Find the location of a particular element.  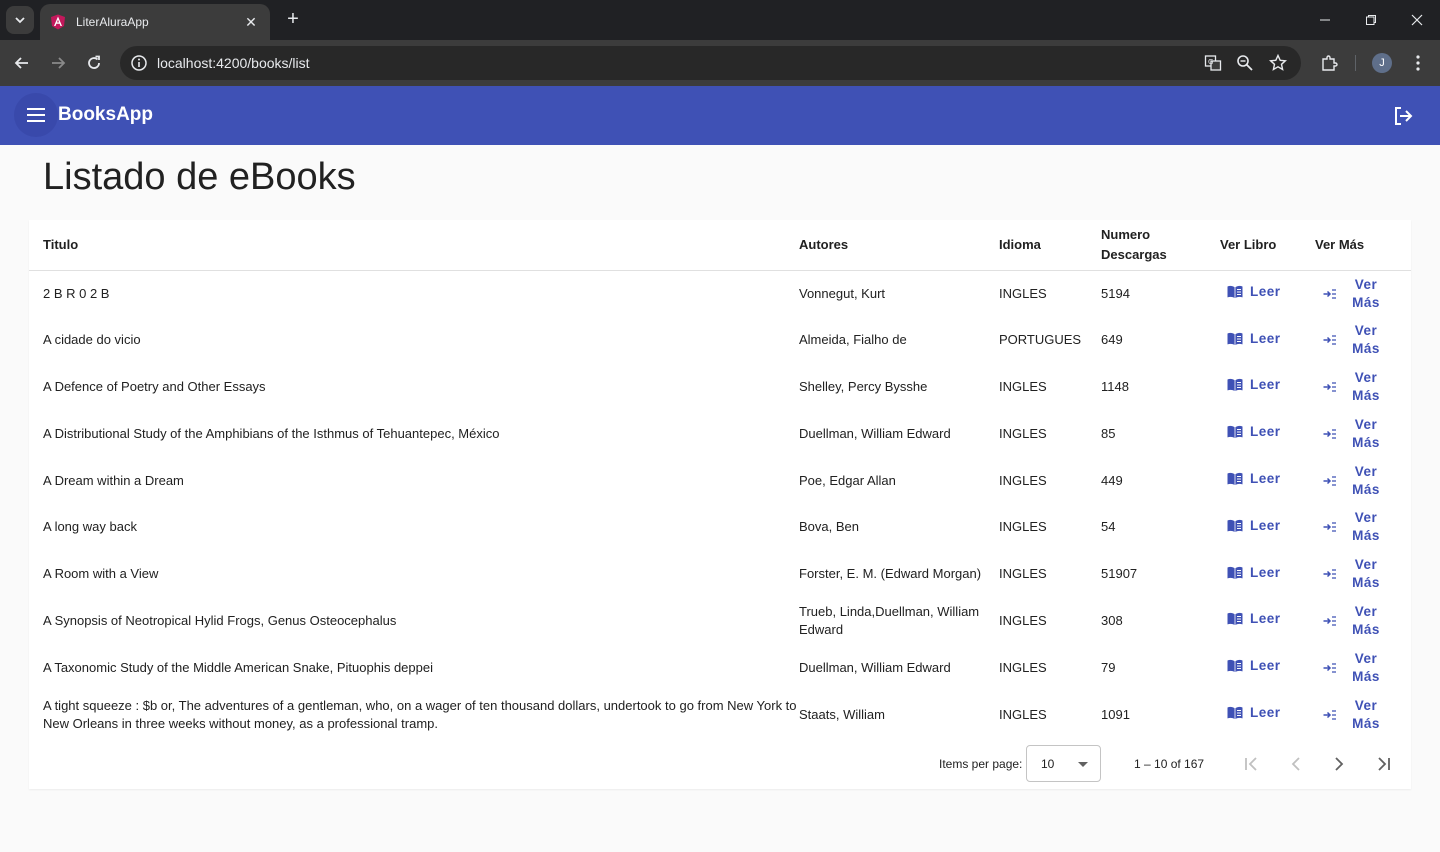

cell-autores: Bova, Ben is located at coordinates (829, 527).